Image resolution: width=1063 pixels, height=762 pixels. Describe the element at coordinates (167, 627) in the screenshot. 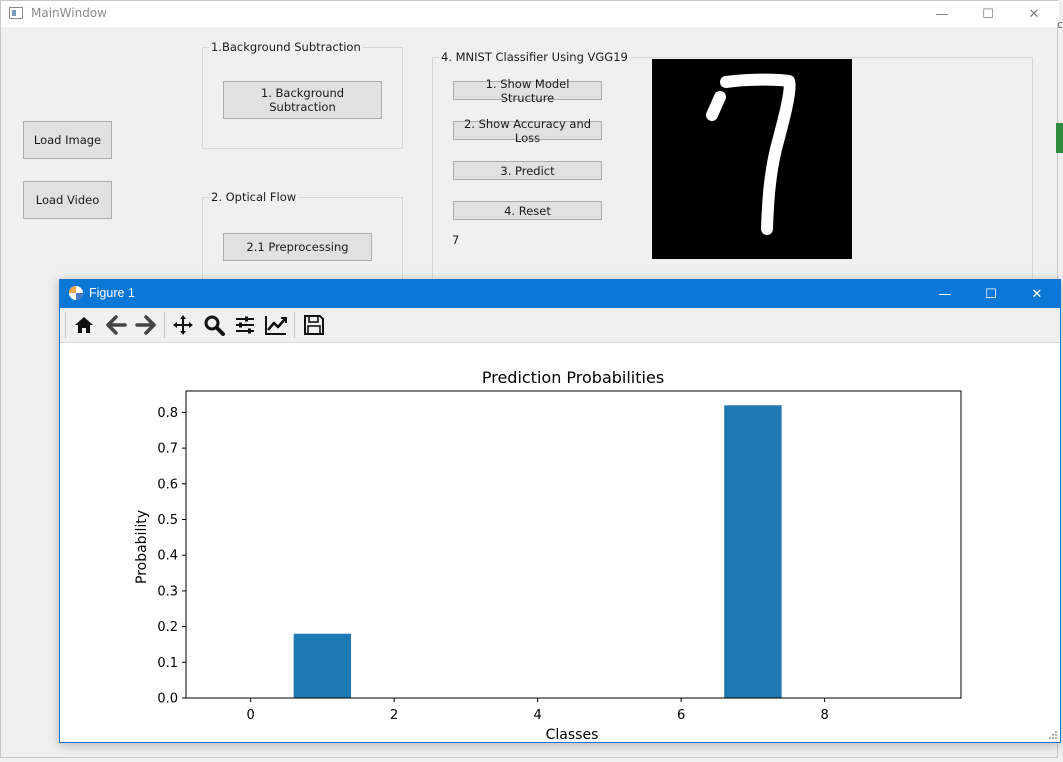

I see `y-tick-label: 0.2` at that location.